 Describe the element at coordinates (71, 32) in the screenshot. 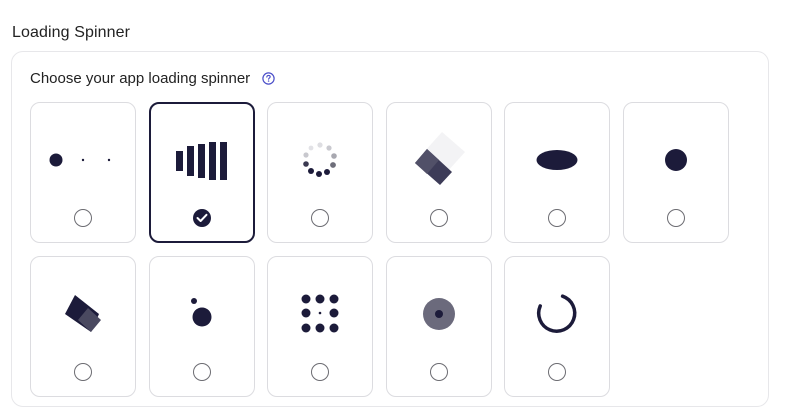

I see `section-title: Loading Spinner` at that location.